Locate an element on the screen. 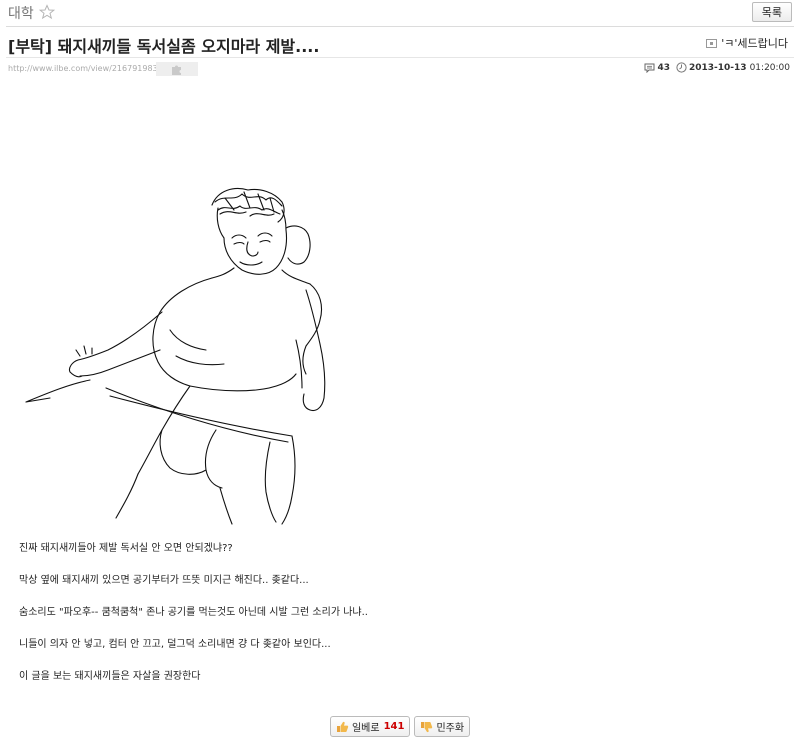  board-header: 대학 목록 is located at coordinates (400, 13).